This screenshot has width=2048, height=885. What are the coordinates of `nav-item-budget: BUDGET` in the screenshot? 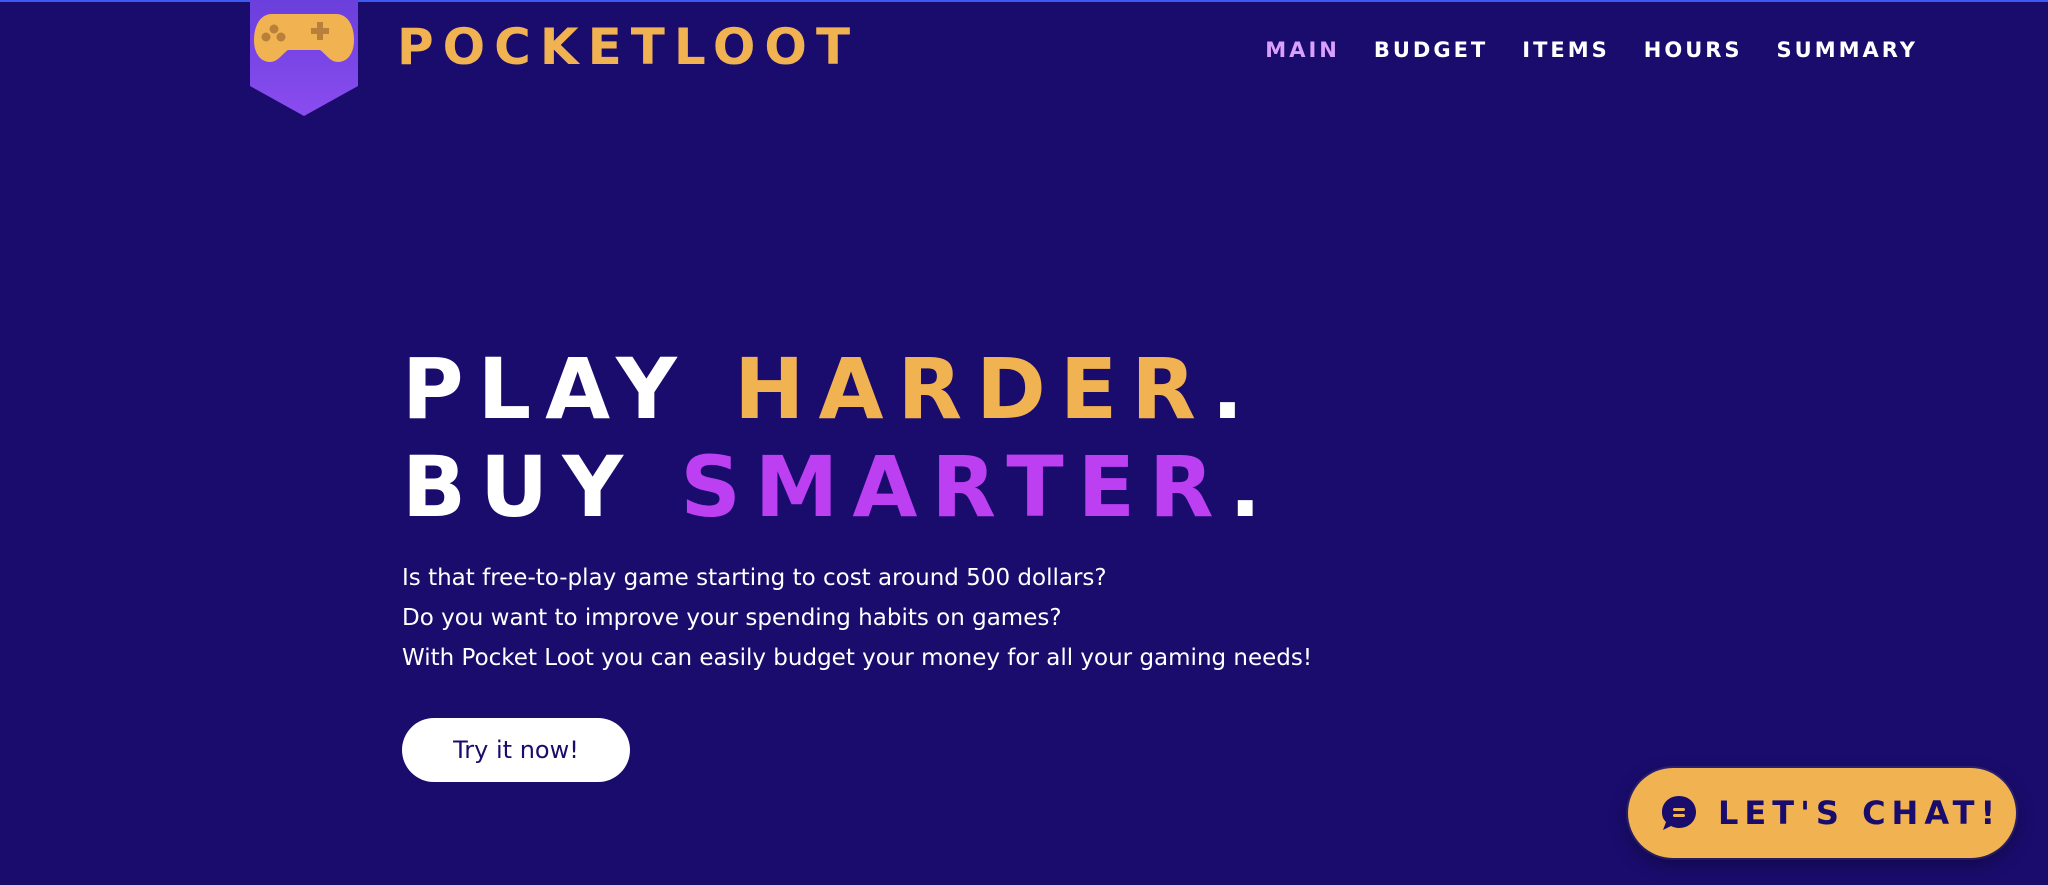 It's located at (1431, 50).